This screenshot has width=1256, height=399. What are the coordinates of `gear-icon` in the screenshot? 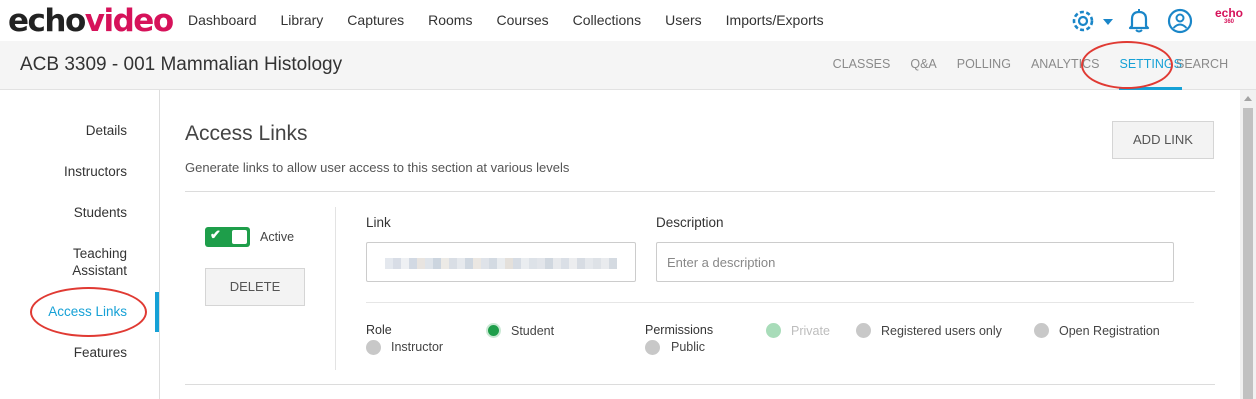 It's located at (1093, 21).